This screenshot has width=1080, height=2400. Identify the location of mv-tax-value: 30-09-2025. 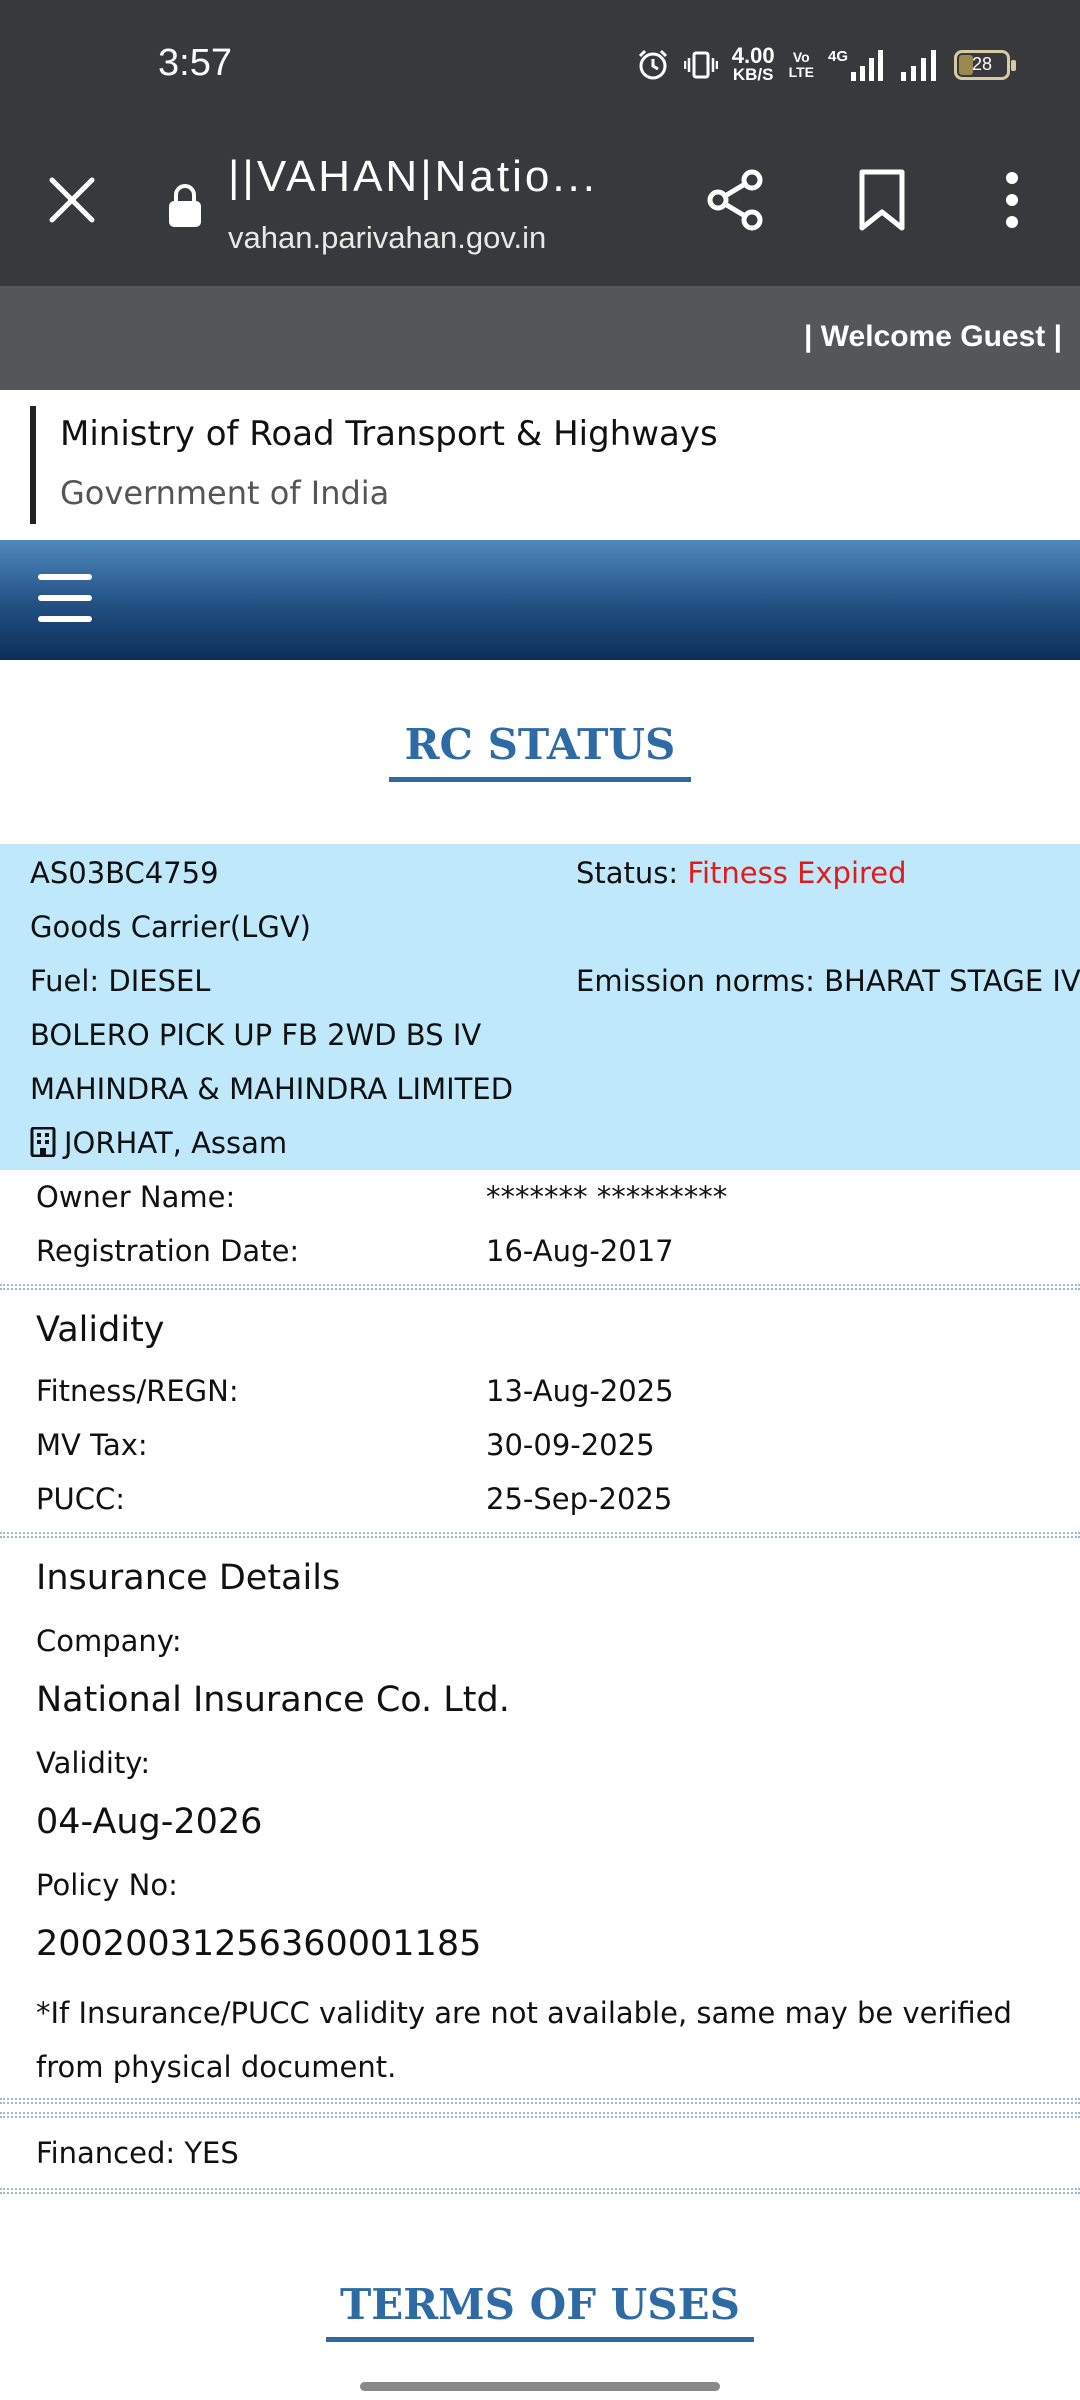
(570, 1445).